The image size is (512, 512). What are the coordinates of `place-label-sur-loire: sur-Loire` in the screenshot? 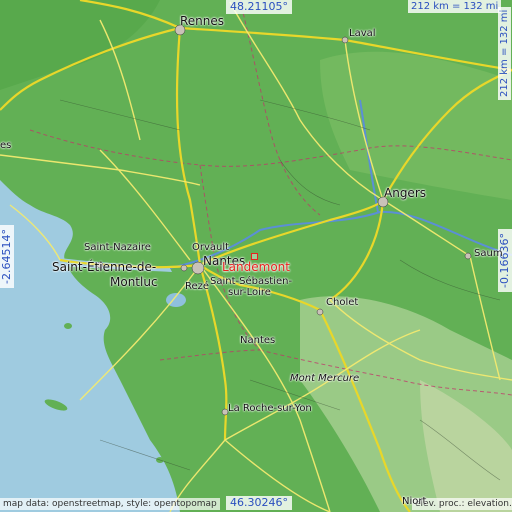 It's located at (249, 292).